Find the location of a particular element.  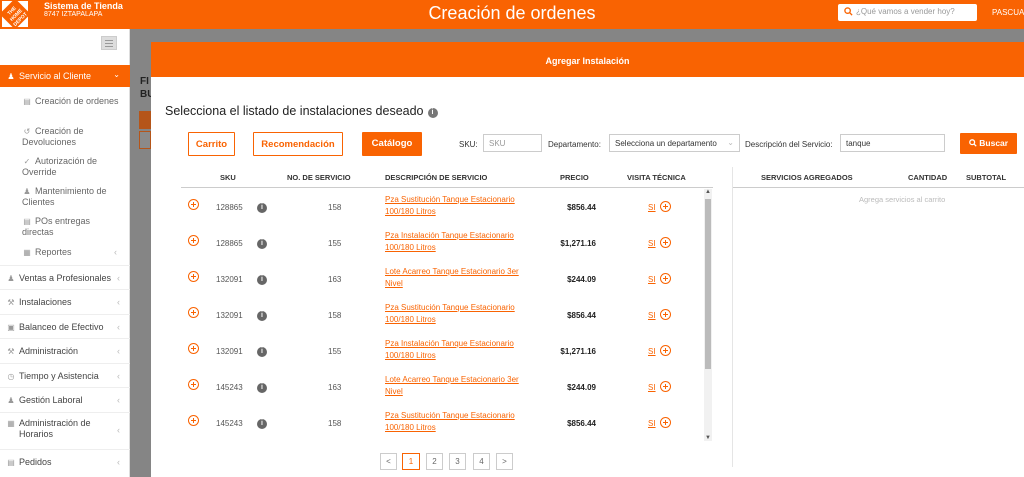

departamento-select-value: Selecciona un departamento is located at coordinates (666, 143).